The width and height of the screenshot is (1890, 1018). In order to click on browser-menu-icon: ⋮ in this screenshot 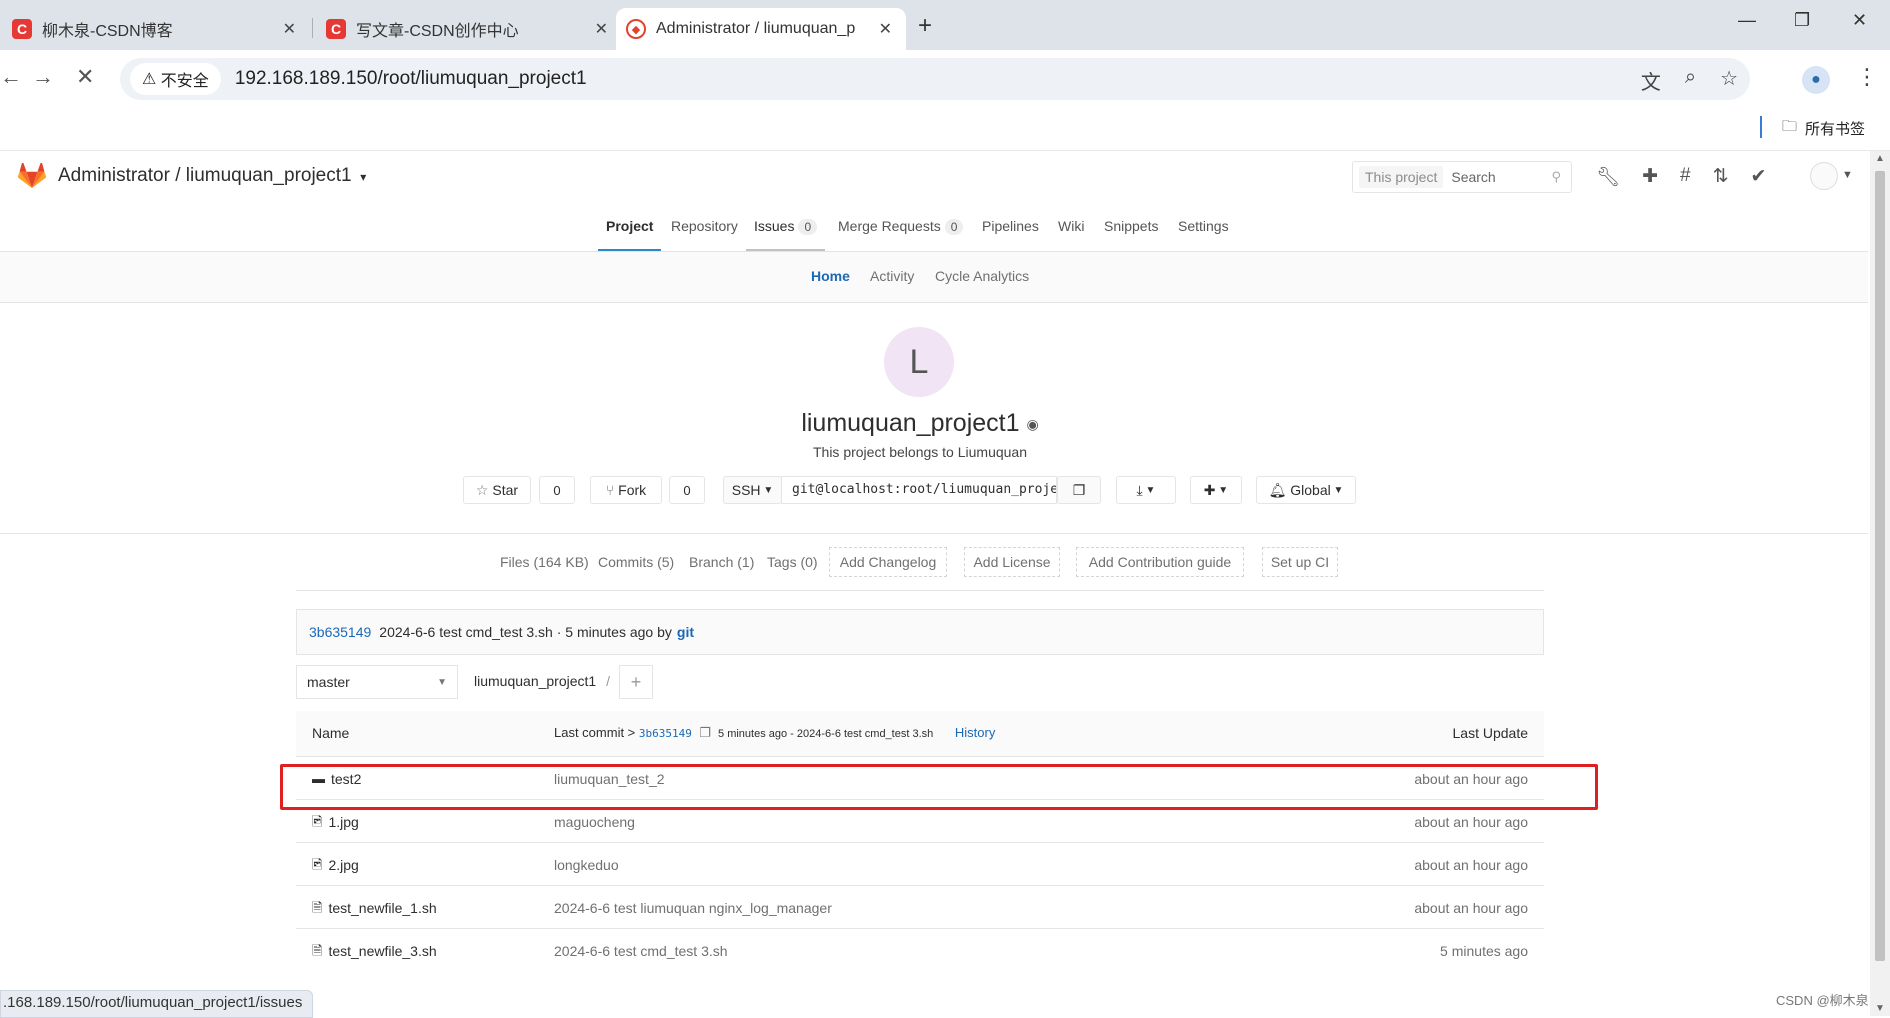, I will do `click(1867, 77)`.